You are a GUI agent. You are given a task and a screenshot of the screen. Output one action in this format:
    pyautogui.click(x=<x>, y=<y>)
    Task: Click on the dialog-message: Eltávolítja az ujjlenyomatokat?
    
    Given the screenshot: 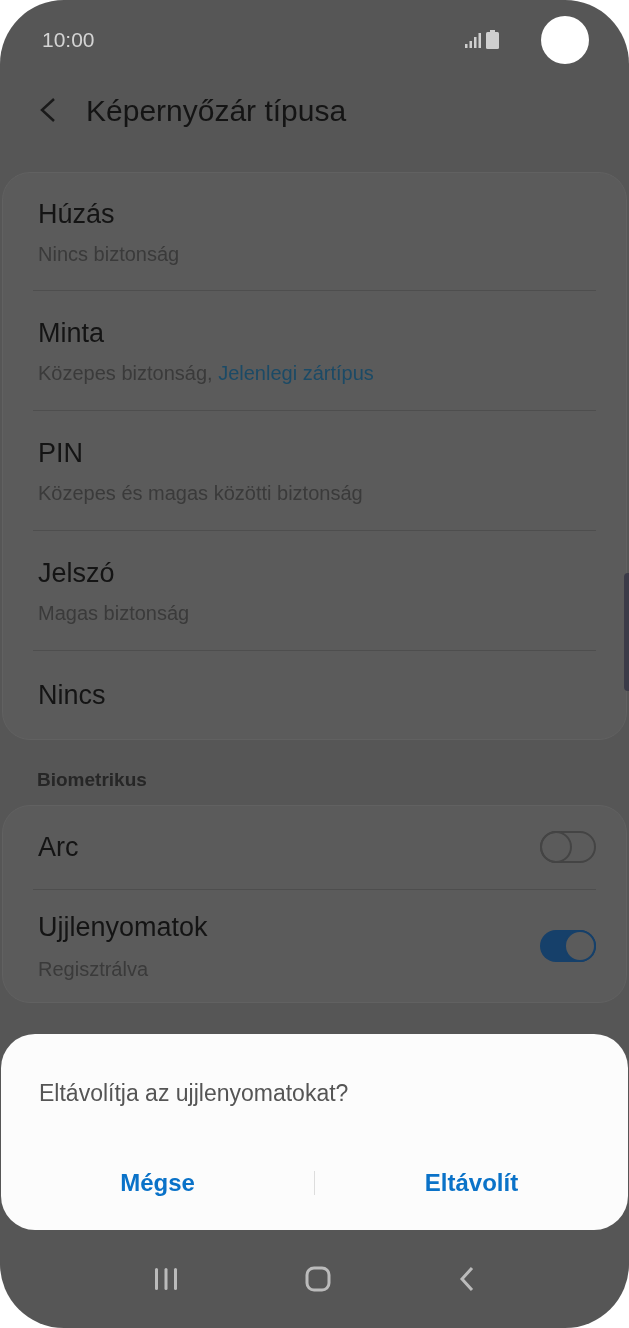 What is the action you would take?
    pyautogui.click(x=194, y=1093)
    